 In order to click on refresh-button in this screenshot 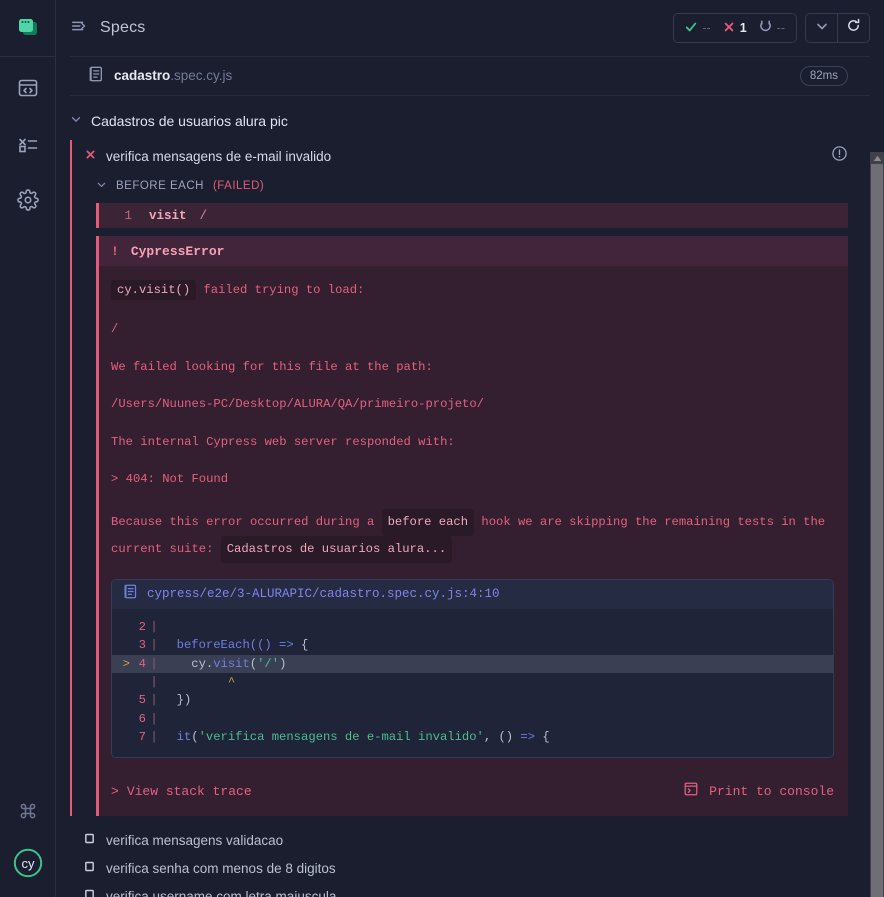, I will do `click(853, 28)`.